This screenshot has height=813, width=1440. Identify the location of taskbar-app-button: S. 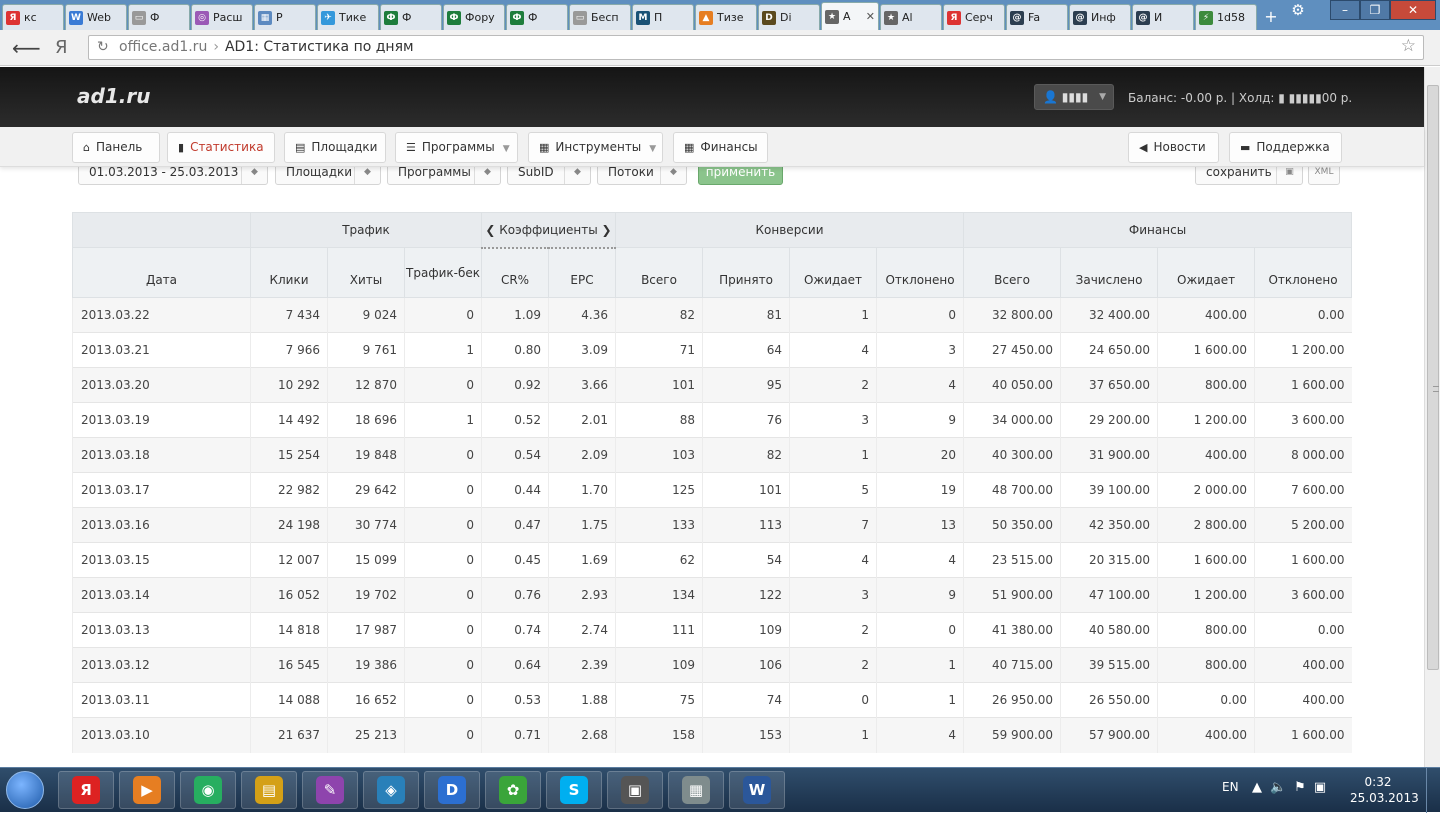
(574, 790).